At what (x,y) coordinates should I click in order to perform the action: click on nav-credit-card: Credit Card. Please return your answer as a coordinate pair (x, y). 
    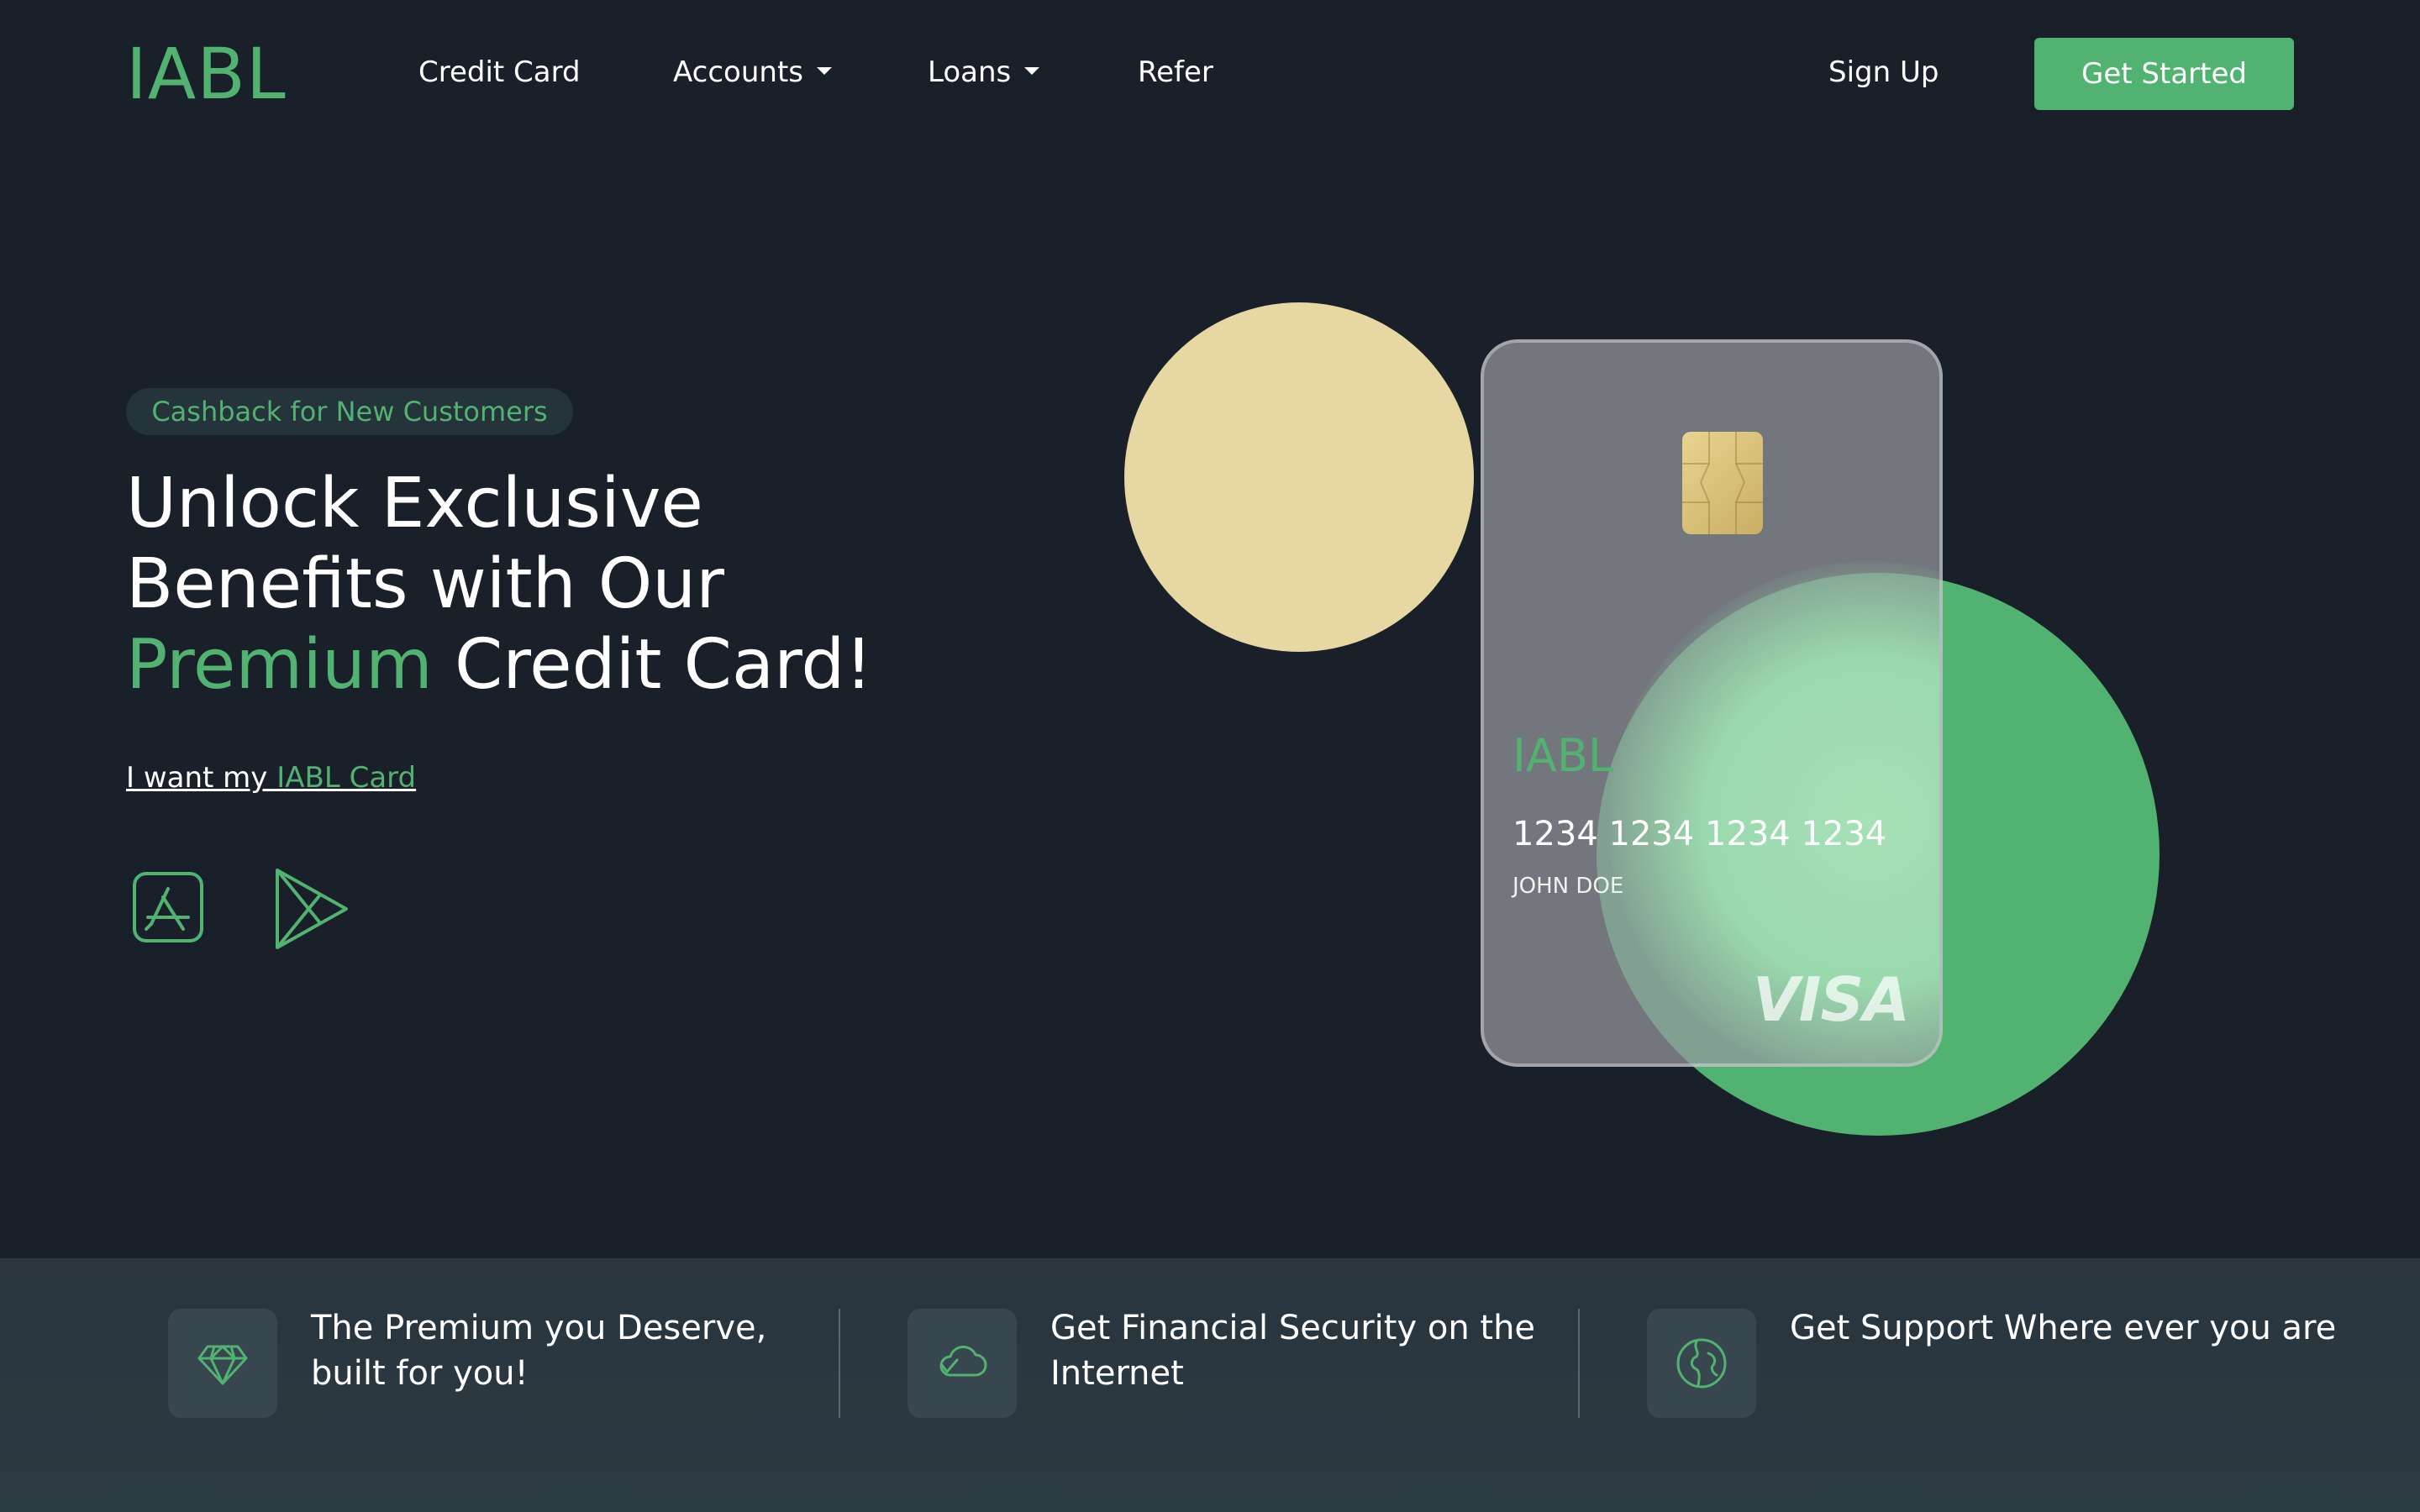
    Looking at the image, I should click on (499, 72).